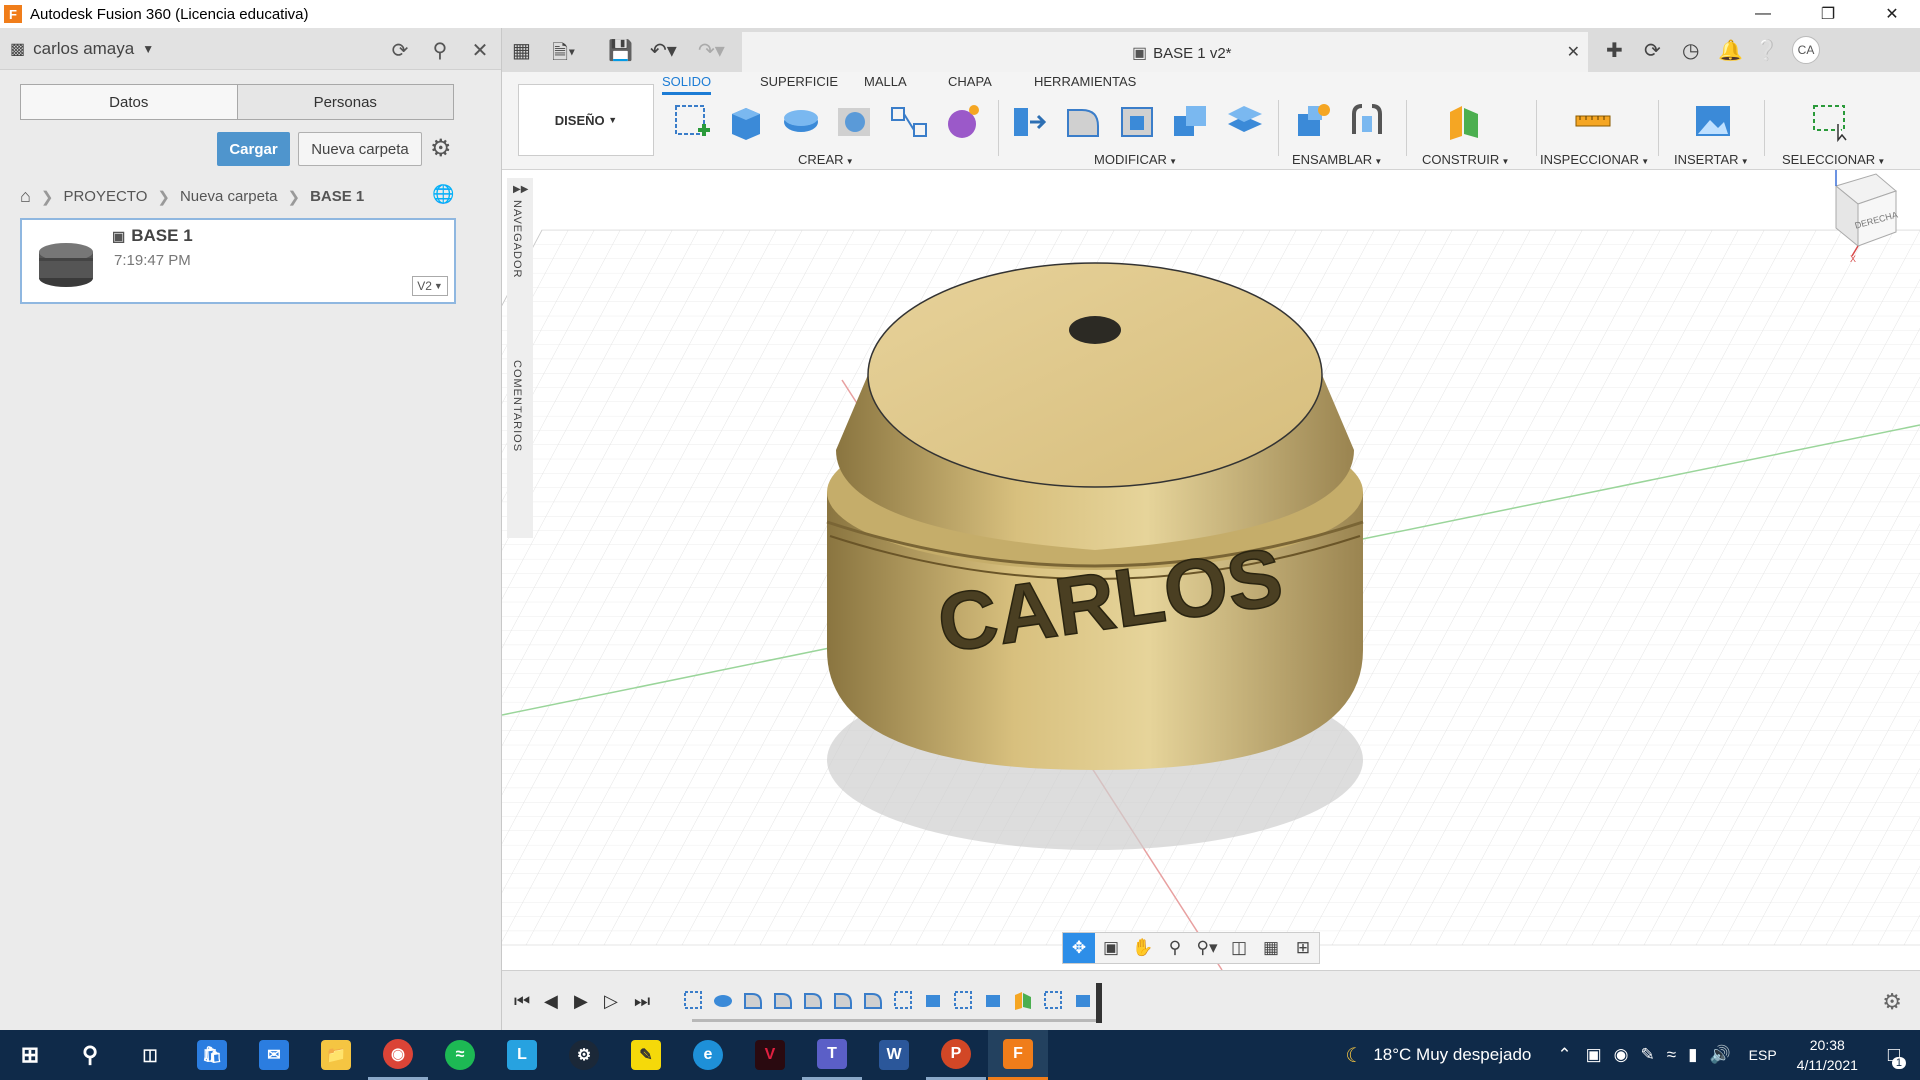 The height and width of the screenshot is (1080, 1920). Describe the element at coordinates (1239, 948) in the screenshot. I see `display-settings-icon: ◫` at that location.